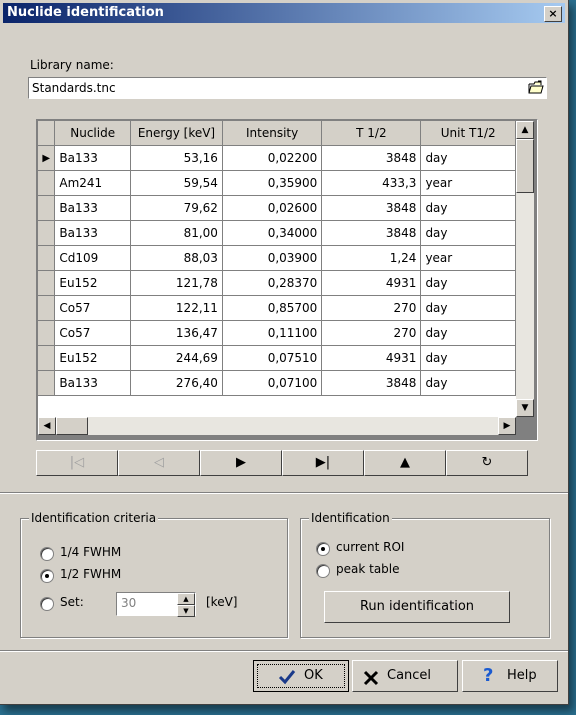  I want to click on cancel-button: Cancel, so click(405, 676).